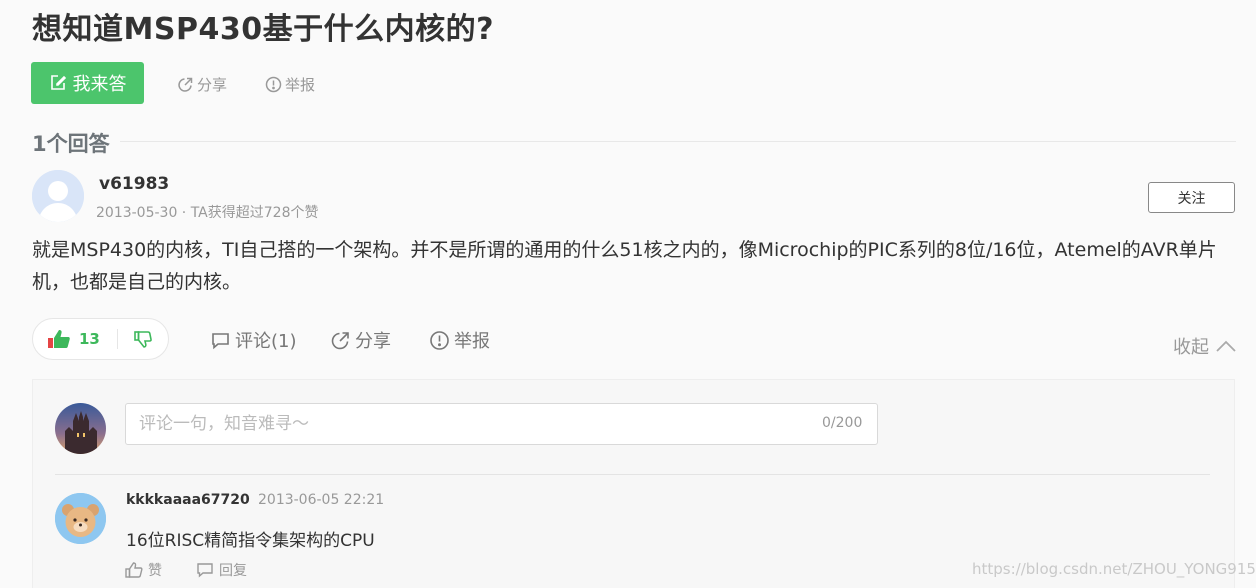 The height and width of the screenshot is (588, 1256). I want to click on comment-like-button: 赞, so click(143, 570).